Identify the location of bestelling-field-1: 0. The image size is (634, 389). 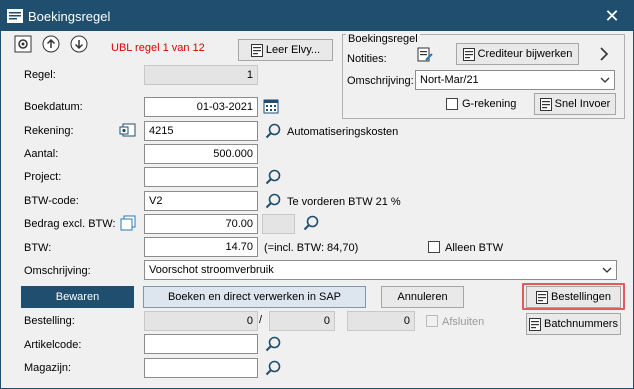
(201, 321).